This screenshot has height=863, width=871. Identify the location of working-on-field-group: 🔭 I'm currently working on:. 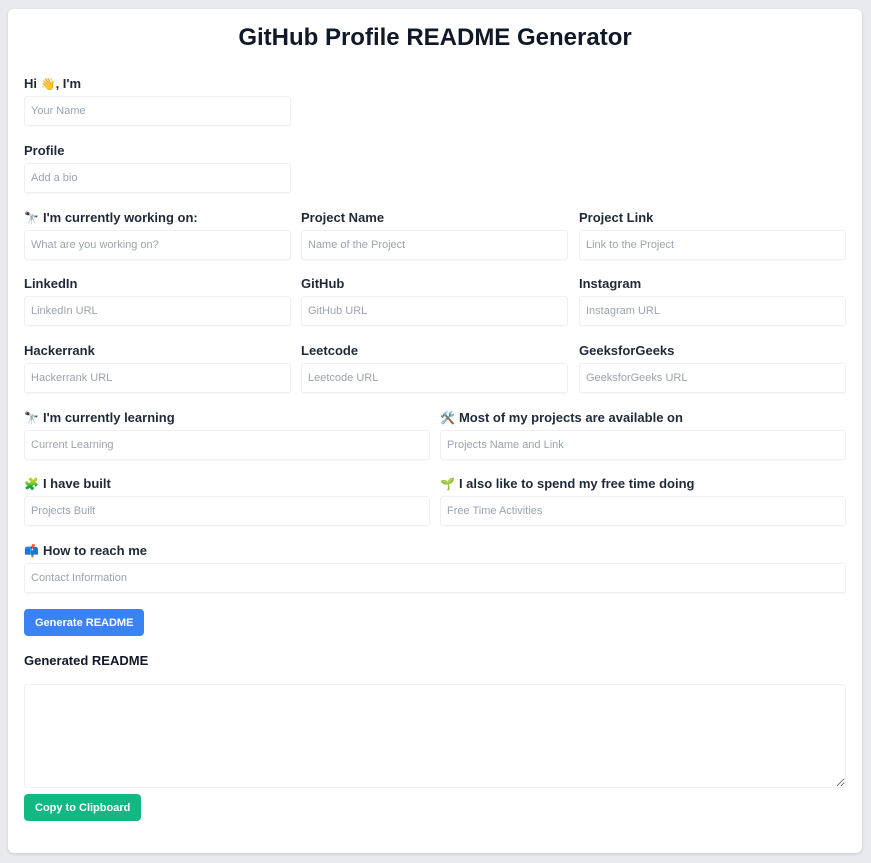
(157, 235).